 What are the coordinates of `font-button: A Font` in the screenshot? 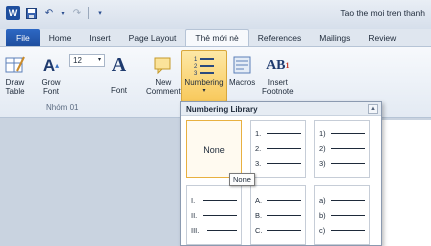 It's located at (119, 74).